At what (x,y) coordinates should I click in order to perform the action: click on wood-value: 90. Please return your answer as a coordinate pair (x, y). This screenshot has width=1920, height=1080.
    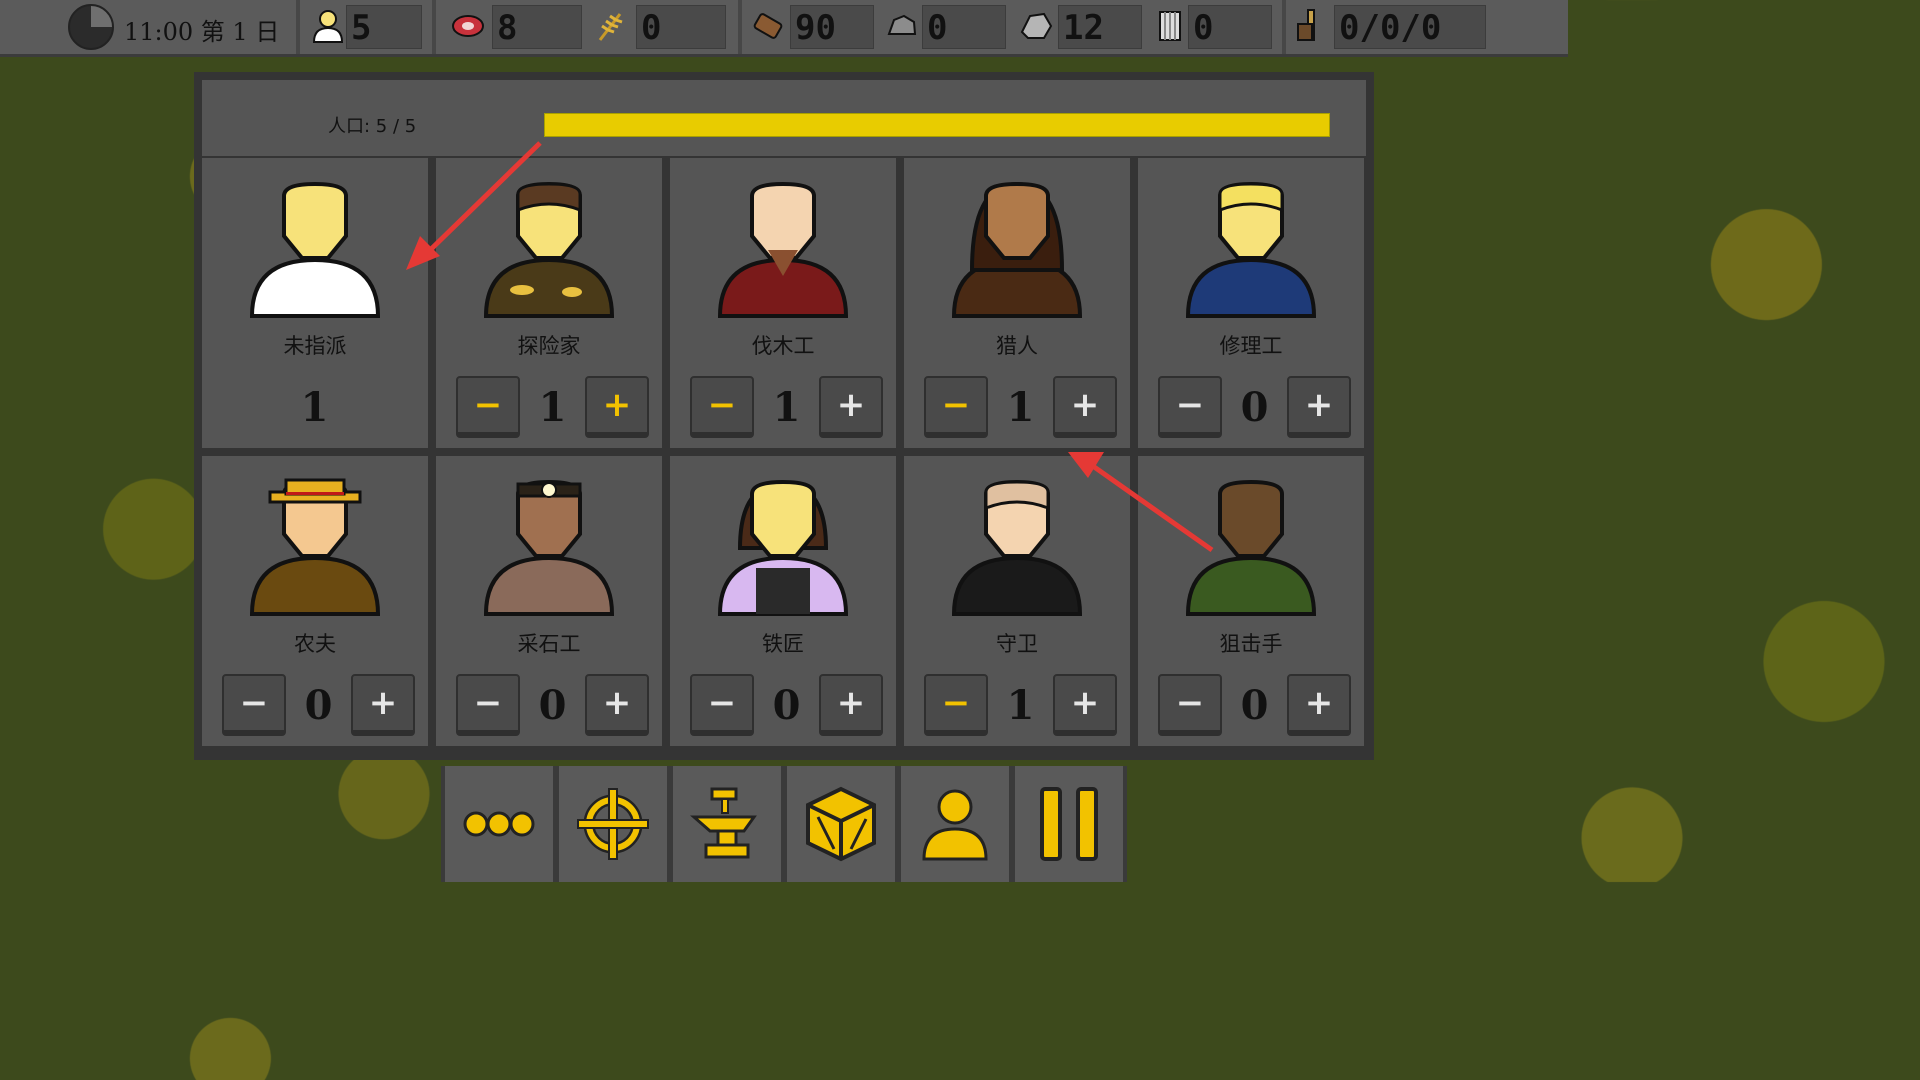
    Looking at the image, I should click on (832, 27).